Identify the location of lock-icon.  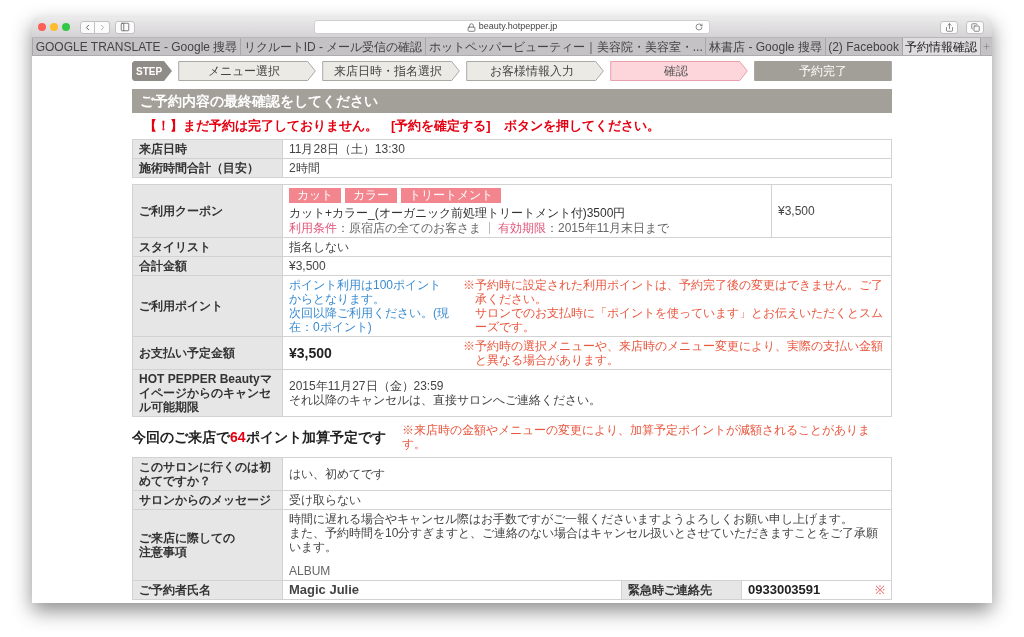
(471, 27).